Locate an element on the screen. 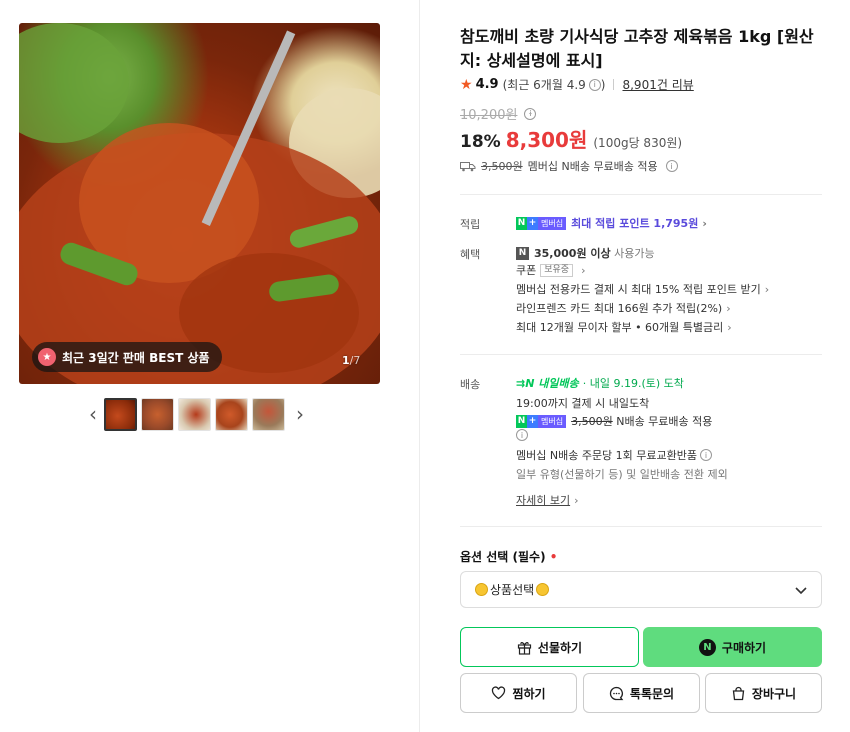 Image resolution: width=850 pixels, height=732 pixels. tomorrow-delivery-text: 내일배송 is located at coordinates (558, 383).